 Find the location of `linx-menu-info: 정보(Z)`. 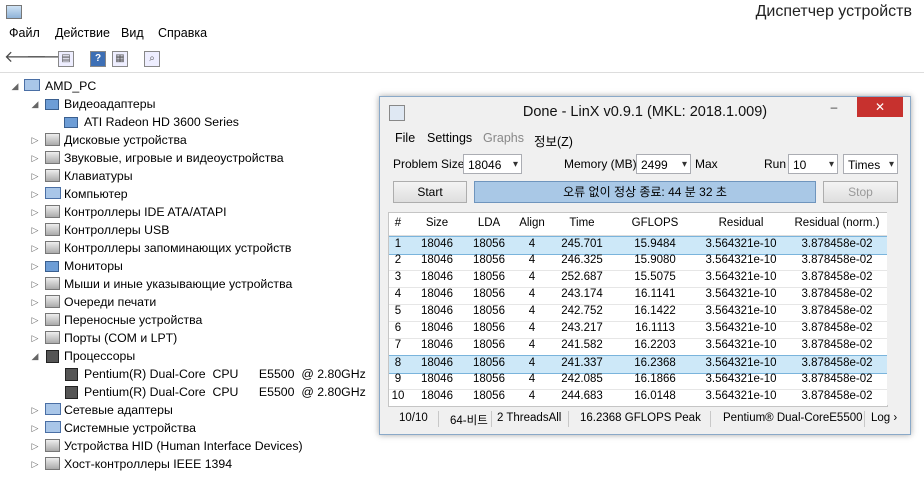

linx-menu-info: 정보(Z) is located at coordinates (553, 140).